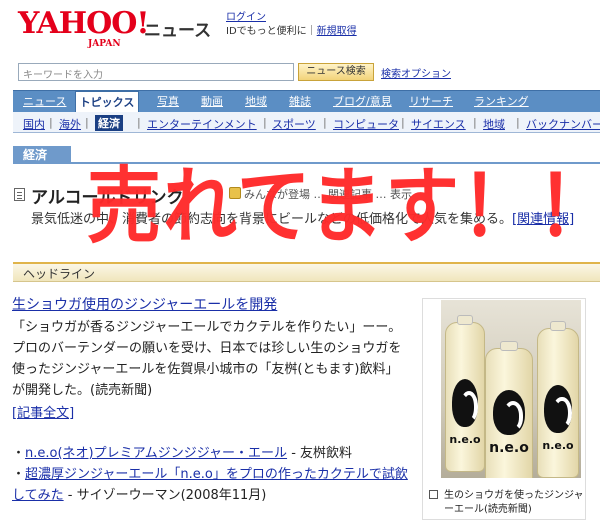 Image resolution: width=600 pixels, height=528 pixels. Describe the element at coordinates (70, 124) in the screenshot. I see `subnav-world: 海外` at that location.